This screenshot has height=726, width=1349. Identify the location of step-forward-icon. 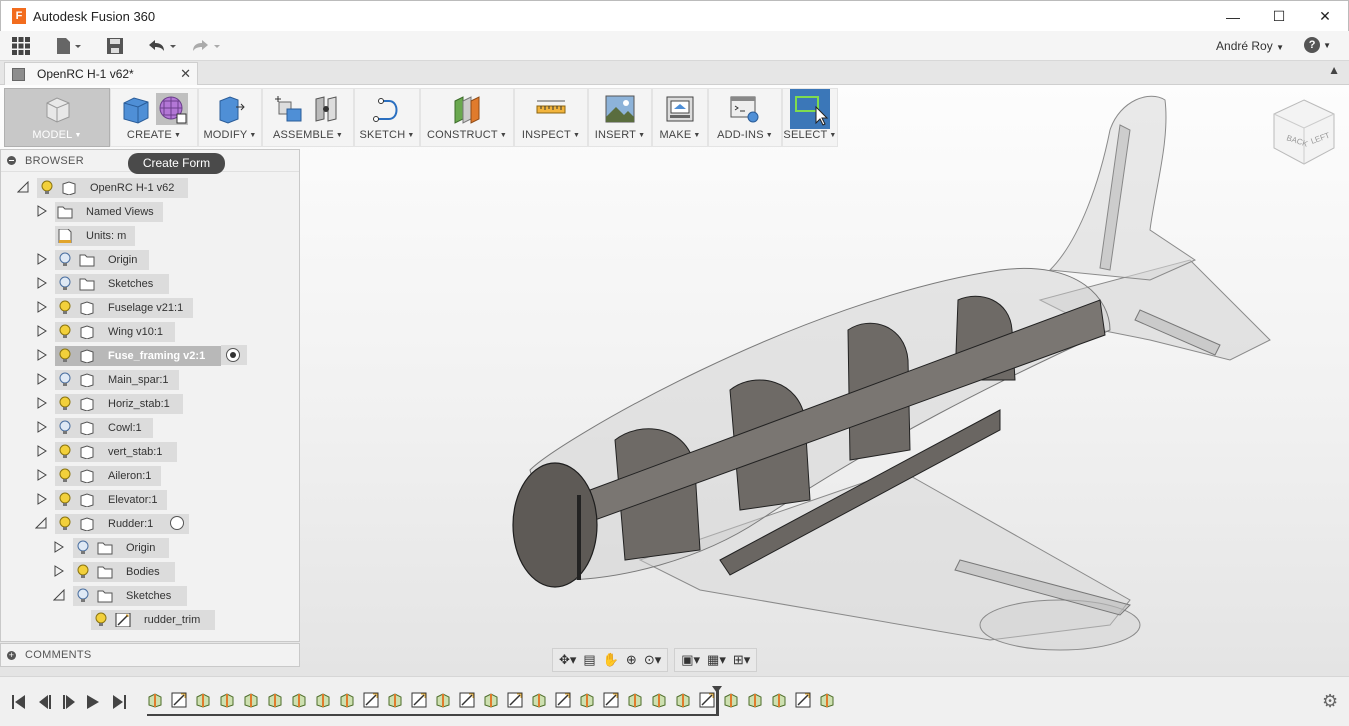
(69, 702).